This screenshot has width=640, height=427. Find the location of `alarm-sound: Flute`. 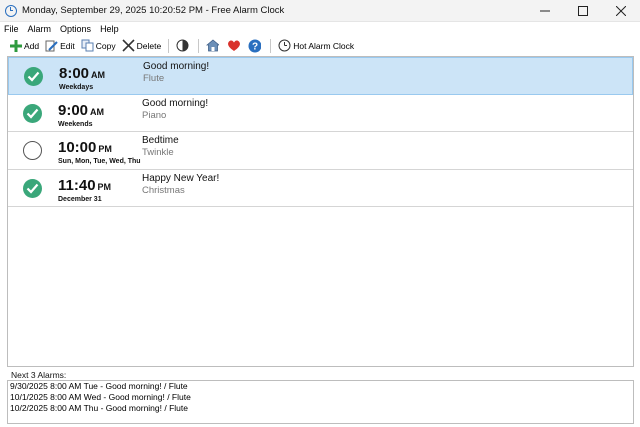

alarm-sound: Flute is located at coordinates (154, 78).